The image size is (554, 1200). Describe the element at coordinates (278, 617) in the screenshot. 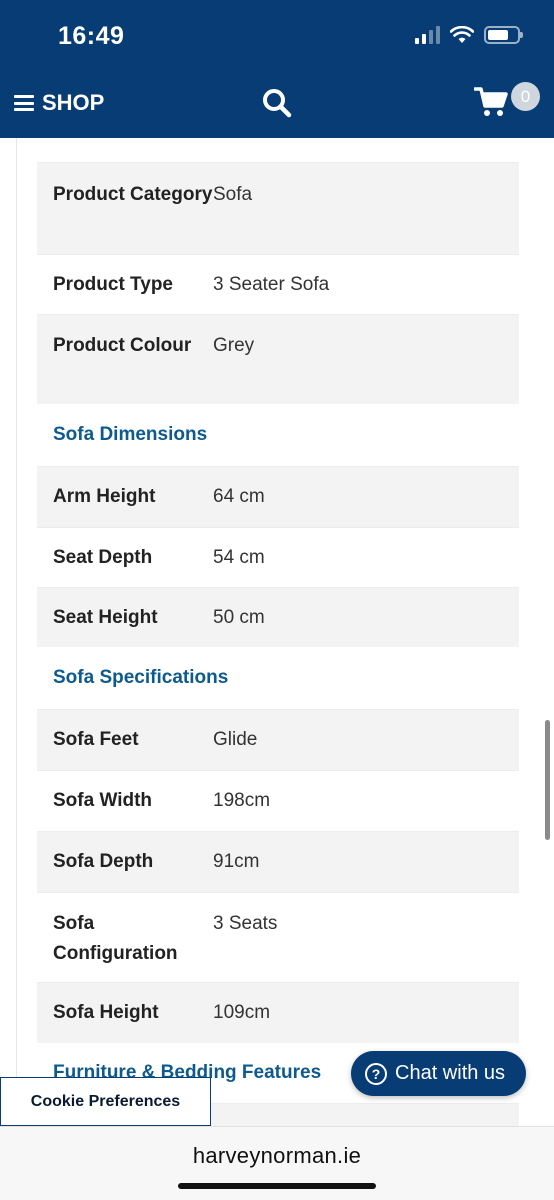

I see `spec-row: Seat Height 50 cm` at that location.